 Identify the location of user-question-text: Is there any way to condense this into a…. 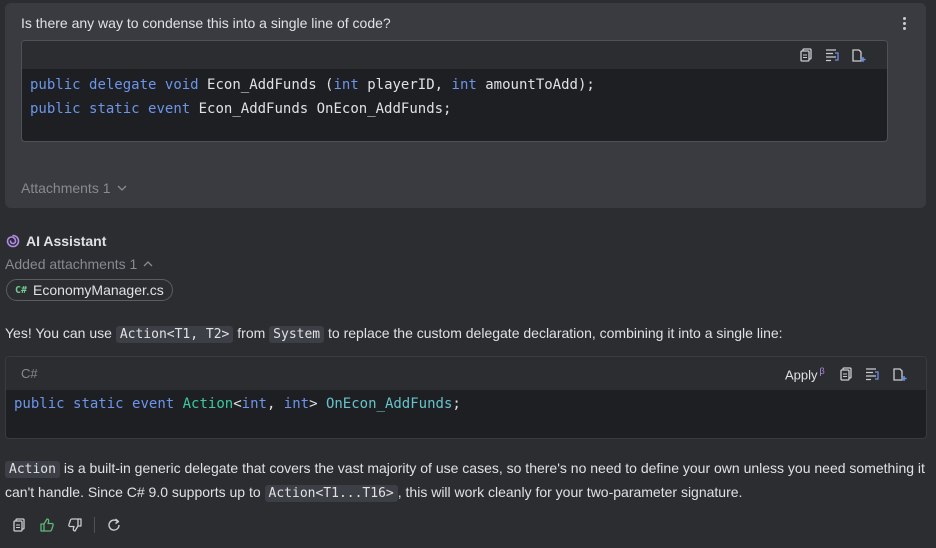
(206, 23).